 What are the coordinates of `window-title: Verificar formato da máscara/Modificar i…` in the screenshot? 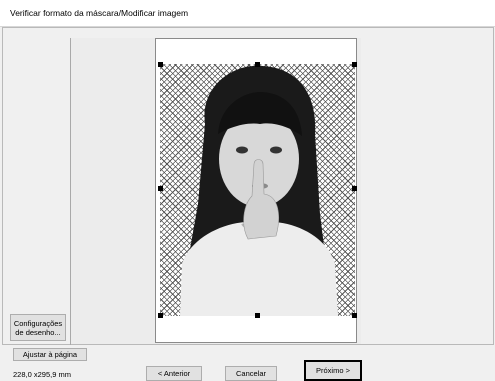 It's located at (99, 13).